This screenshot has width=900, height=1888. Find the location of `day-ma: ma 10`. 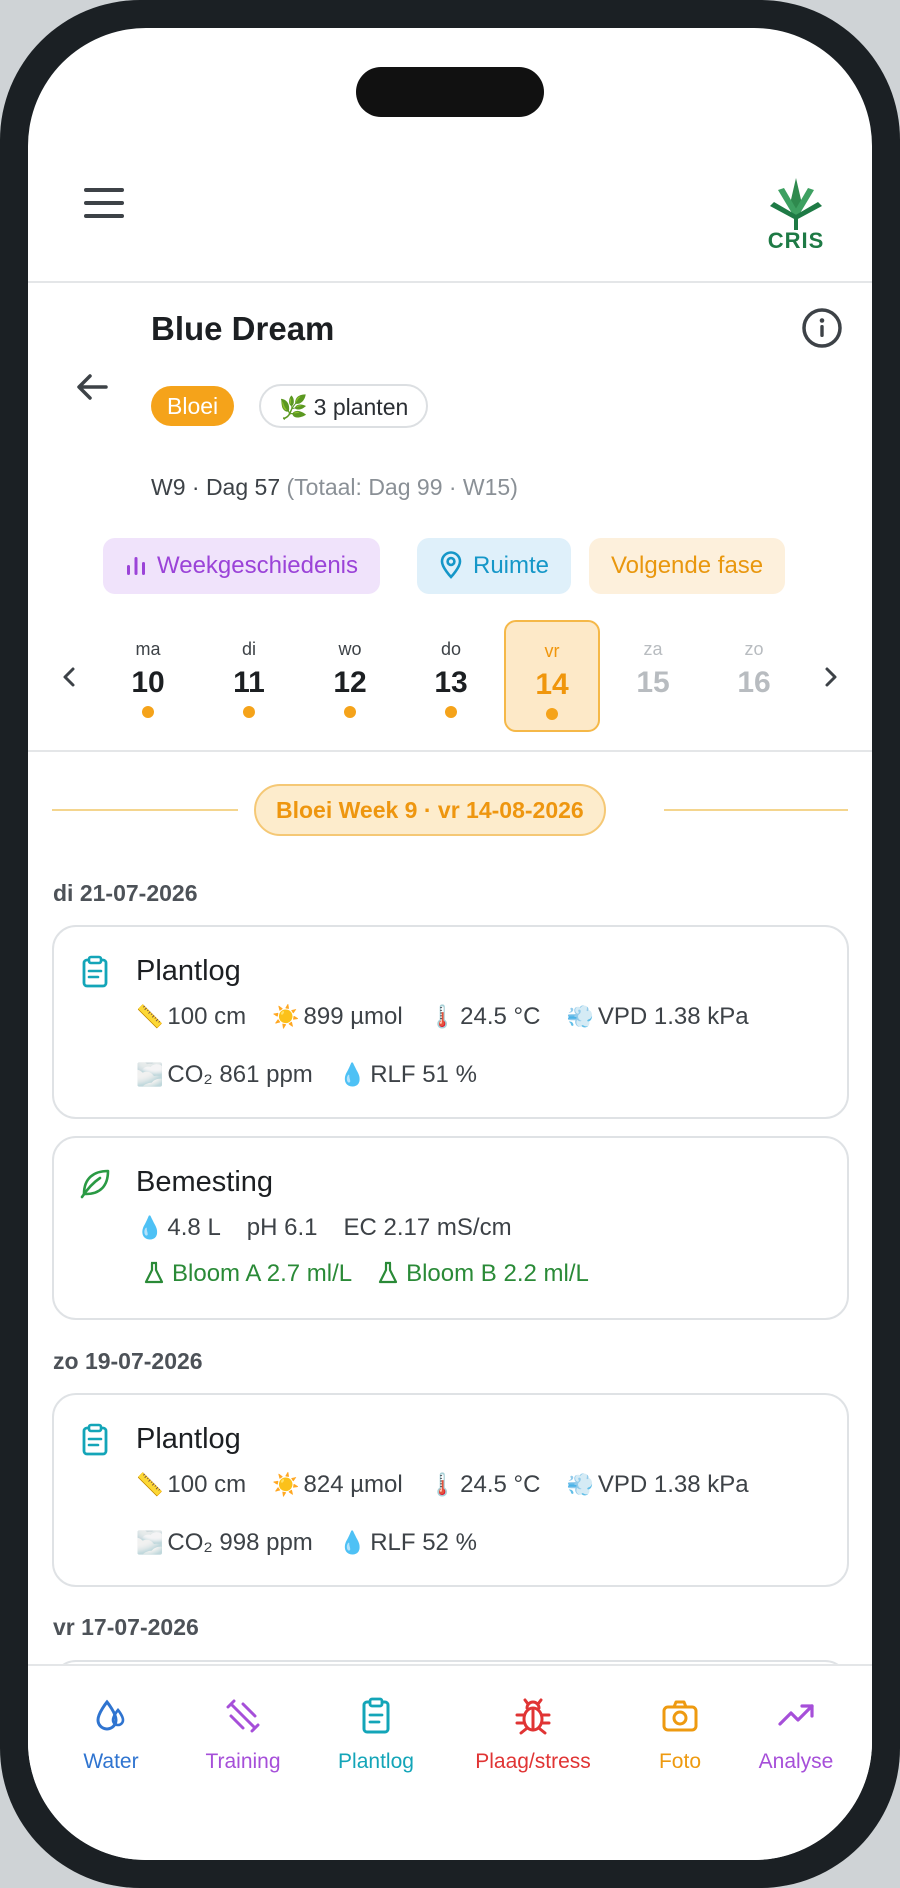

day-ma: ma 10 is located at coordinates (148, 676).